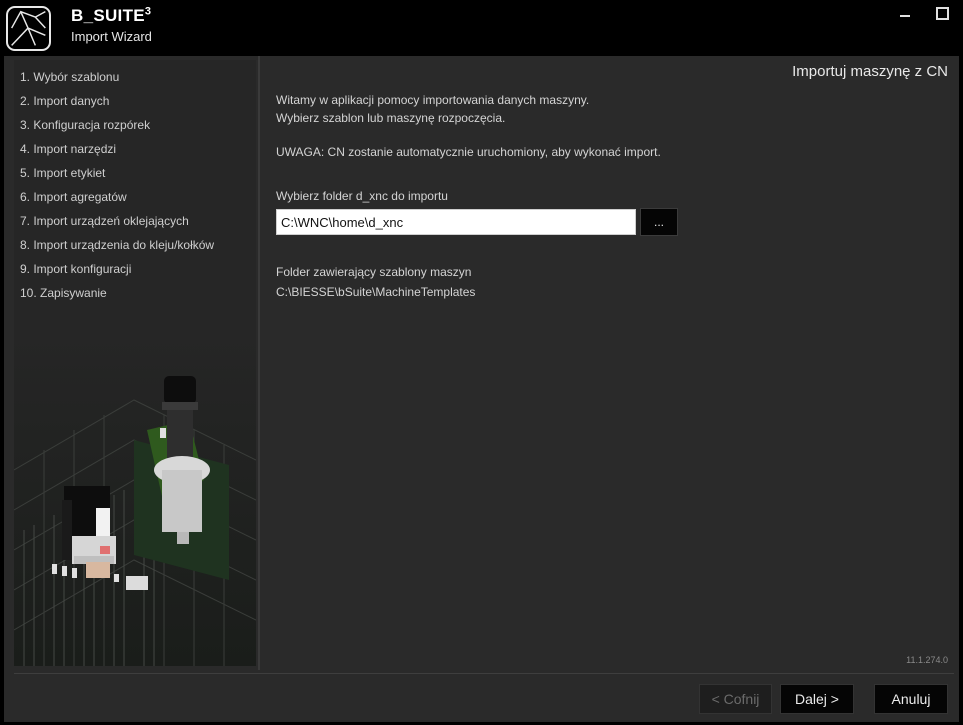 The height and width of the screenshot is (725, 963). Describe the element at coordinates (817, 699) in the screenshot. I see `next-button: Dalej >` at that location.